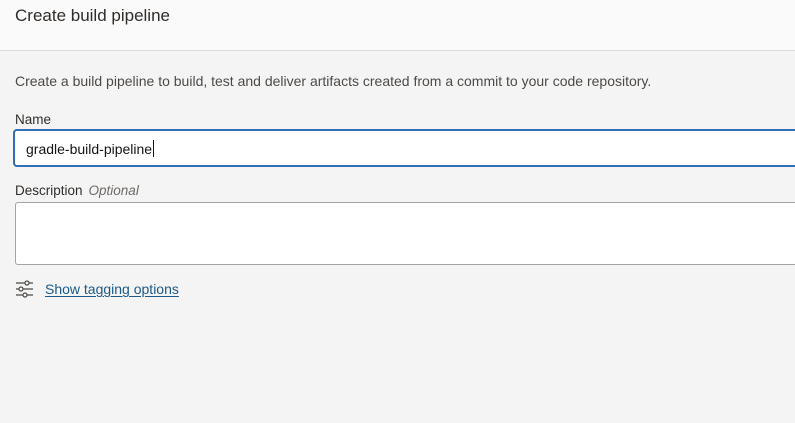 Image resolution: width=795 pixels, height=423 pixels. I want to click on page-title: Create build pipeline, so click(92, 15).